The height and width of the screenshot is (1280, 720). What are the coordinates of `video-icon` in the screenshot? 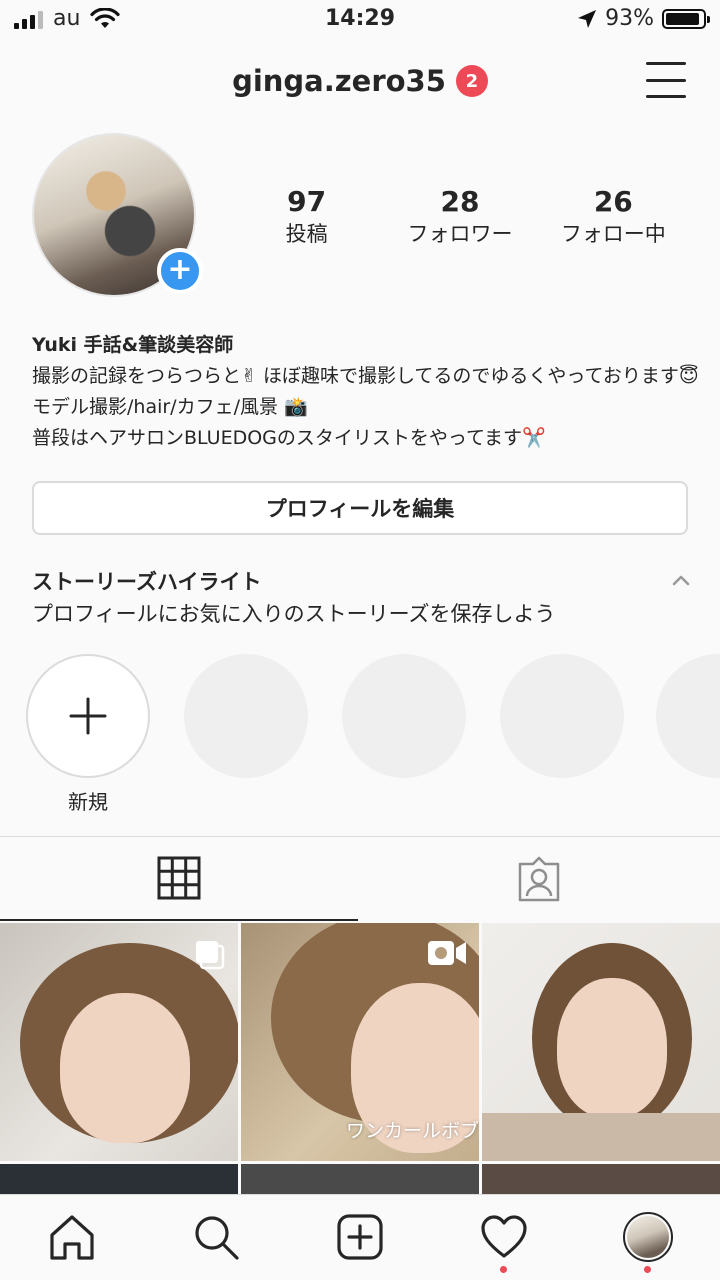 It's located at (447, 953).